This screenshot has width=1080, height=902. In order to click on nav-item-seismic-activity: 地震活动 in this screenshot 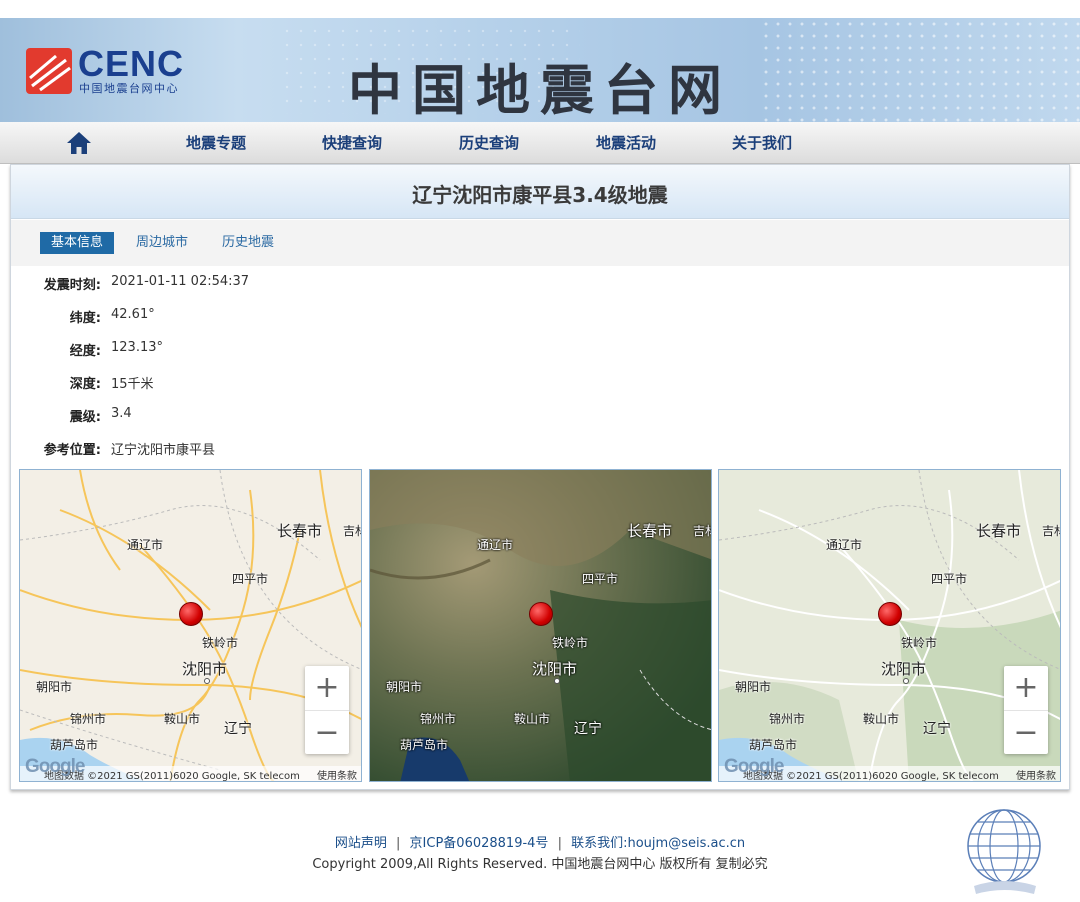, I will do `click(626, 142)`.